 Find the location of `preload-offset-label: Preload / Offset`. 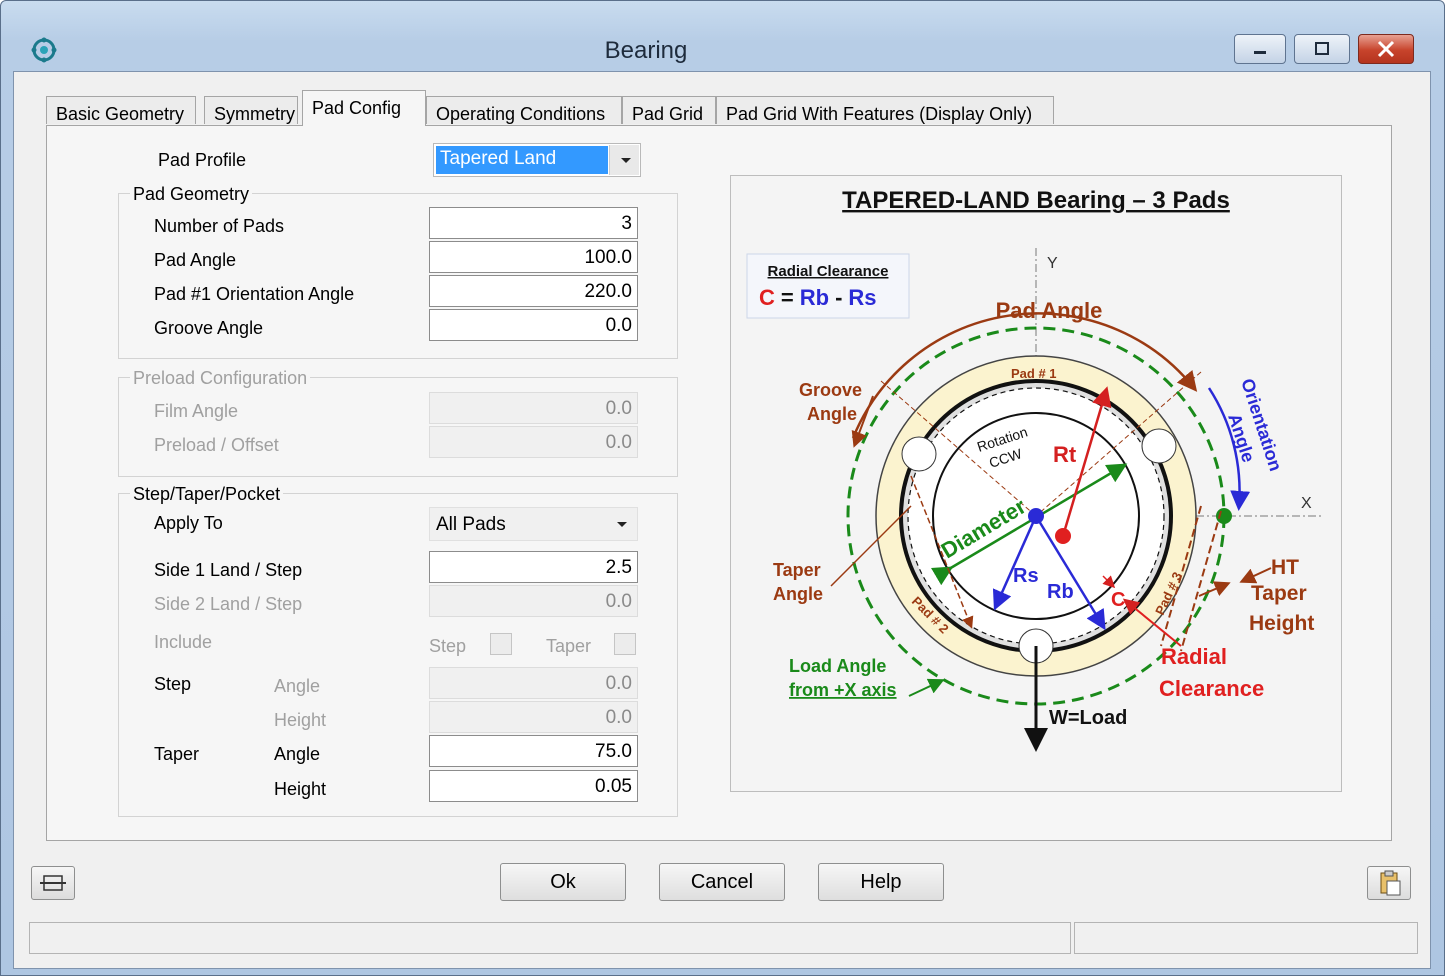

preload-offset-label: Preload / Offset is located at coordinates (216, 445).